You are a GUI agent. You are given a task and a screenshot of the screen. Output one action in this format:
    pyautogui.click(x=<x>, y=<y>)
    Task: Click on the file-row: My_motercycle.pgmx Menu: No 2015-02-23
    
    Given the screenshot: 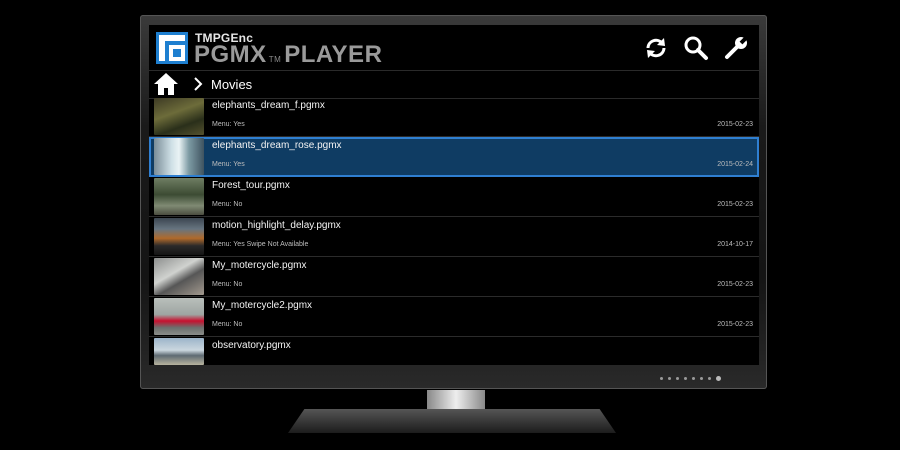 What is the action you would take?
    pyautogui.click(x=454, y=277)
    